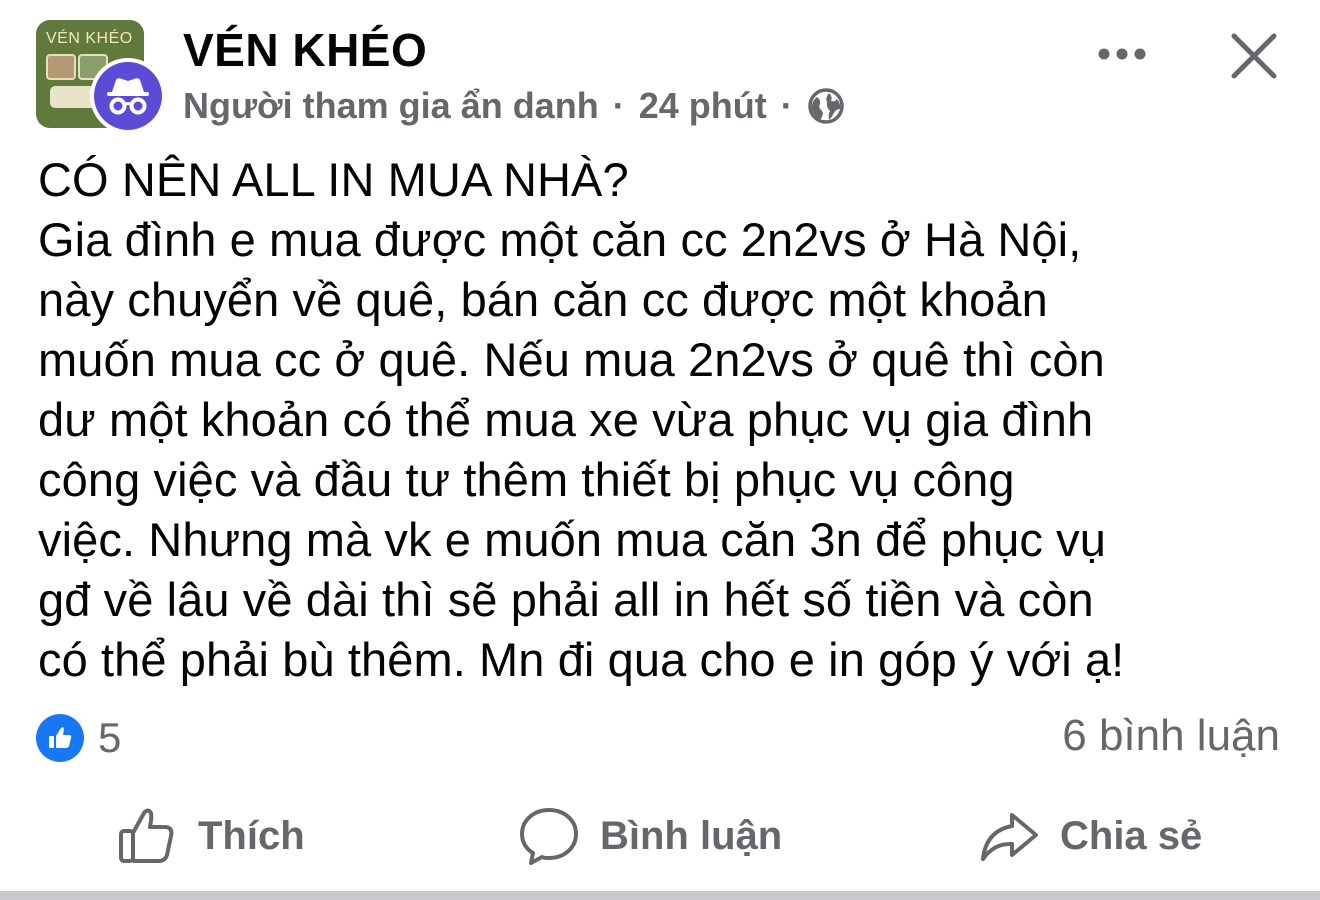  I want to click on more-options-button, so click(1122, 54).